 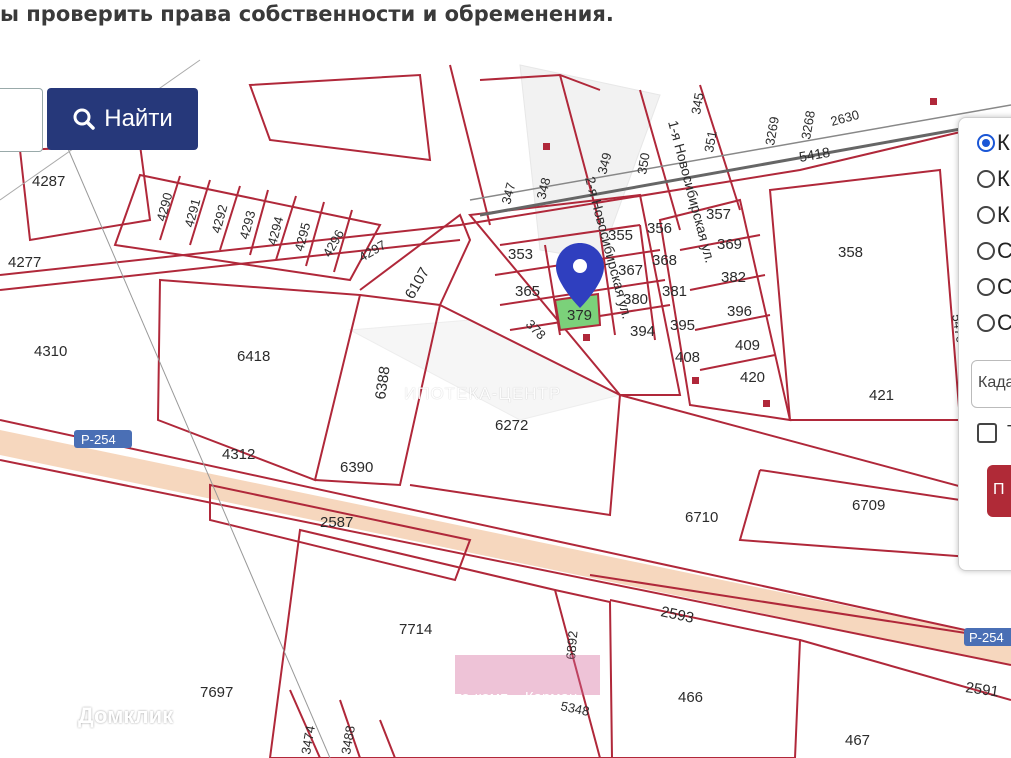 What do you see at coordinates (682, 325) in the screenshot?
I see `svg-text: 395` at bounding box center [682, 325].